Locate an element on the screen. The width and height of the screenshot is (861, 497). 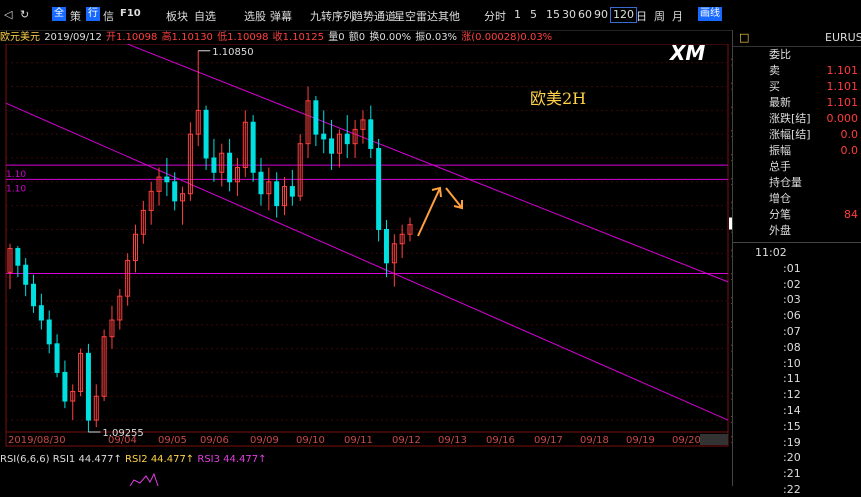
x-tick-label: 09/20 is located at coordinates (686, 440).